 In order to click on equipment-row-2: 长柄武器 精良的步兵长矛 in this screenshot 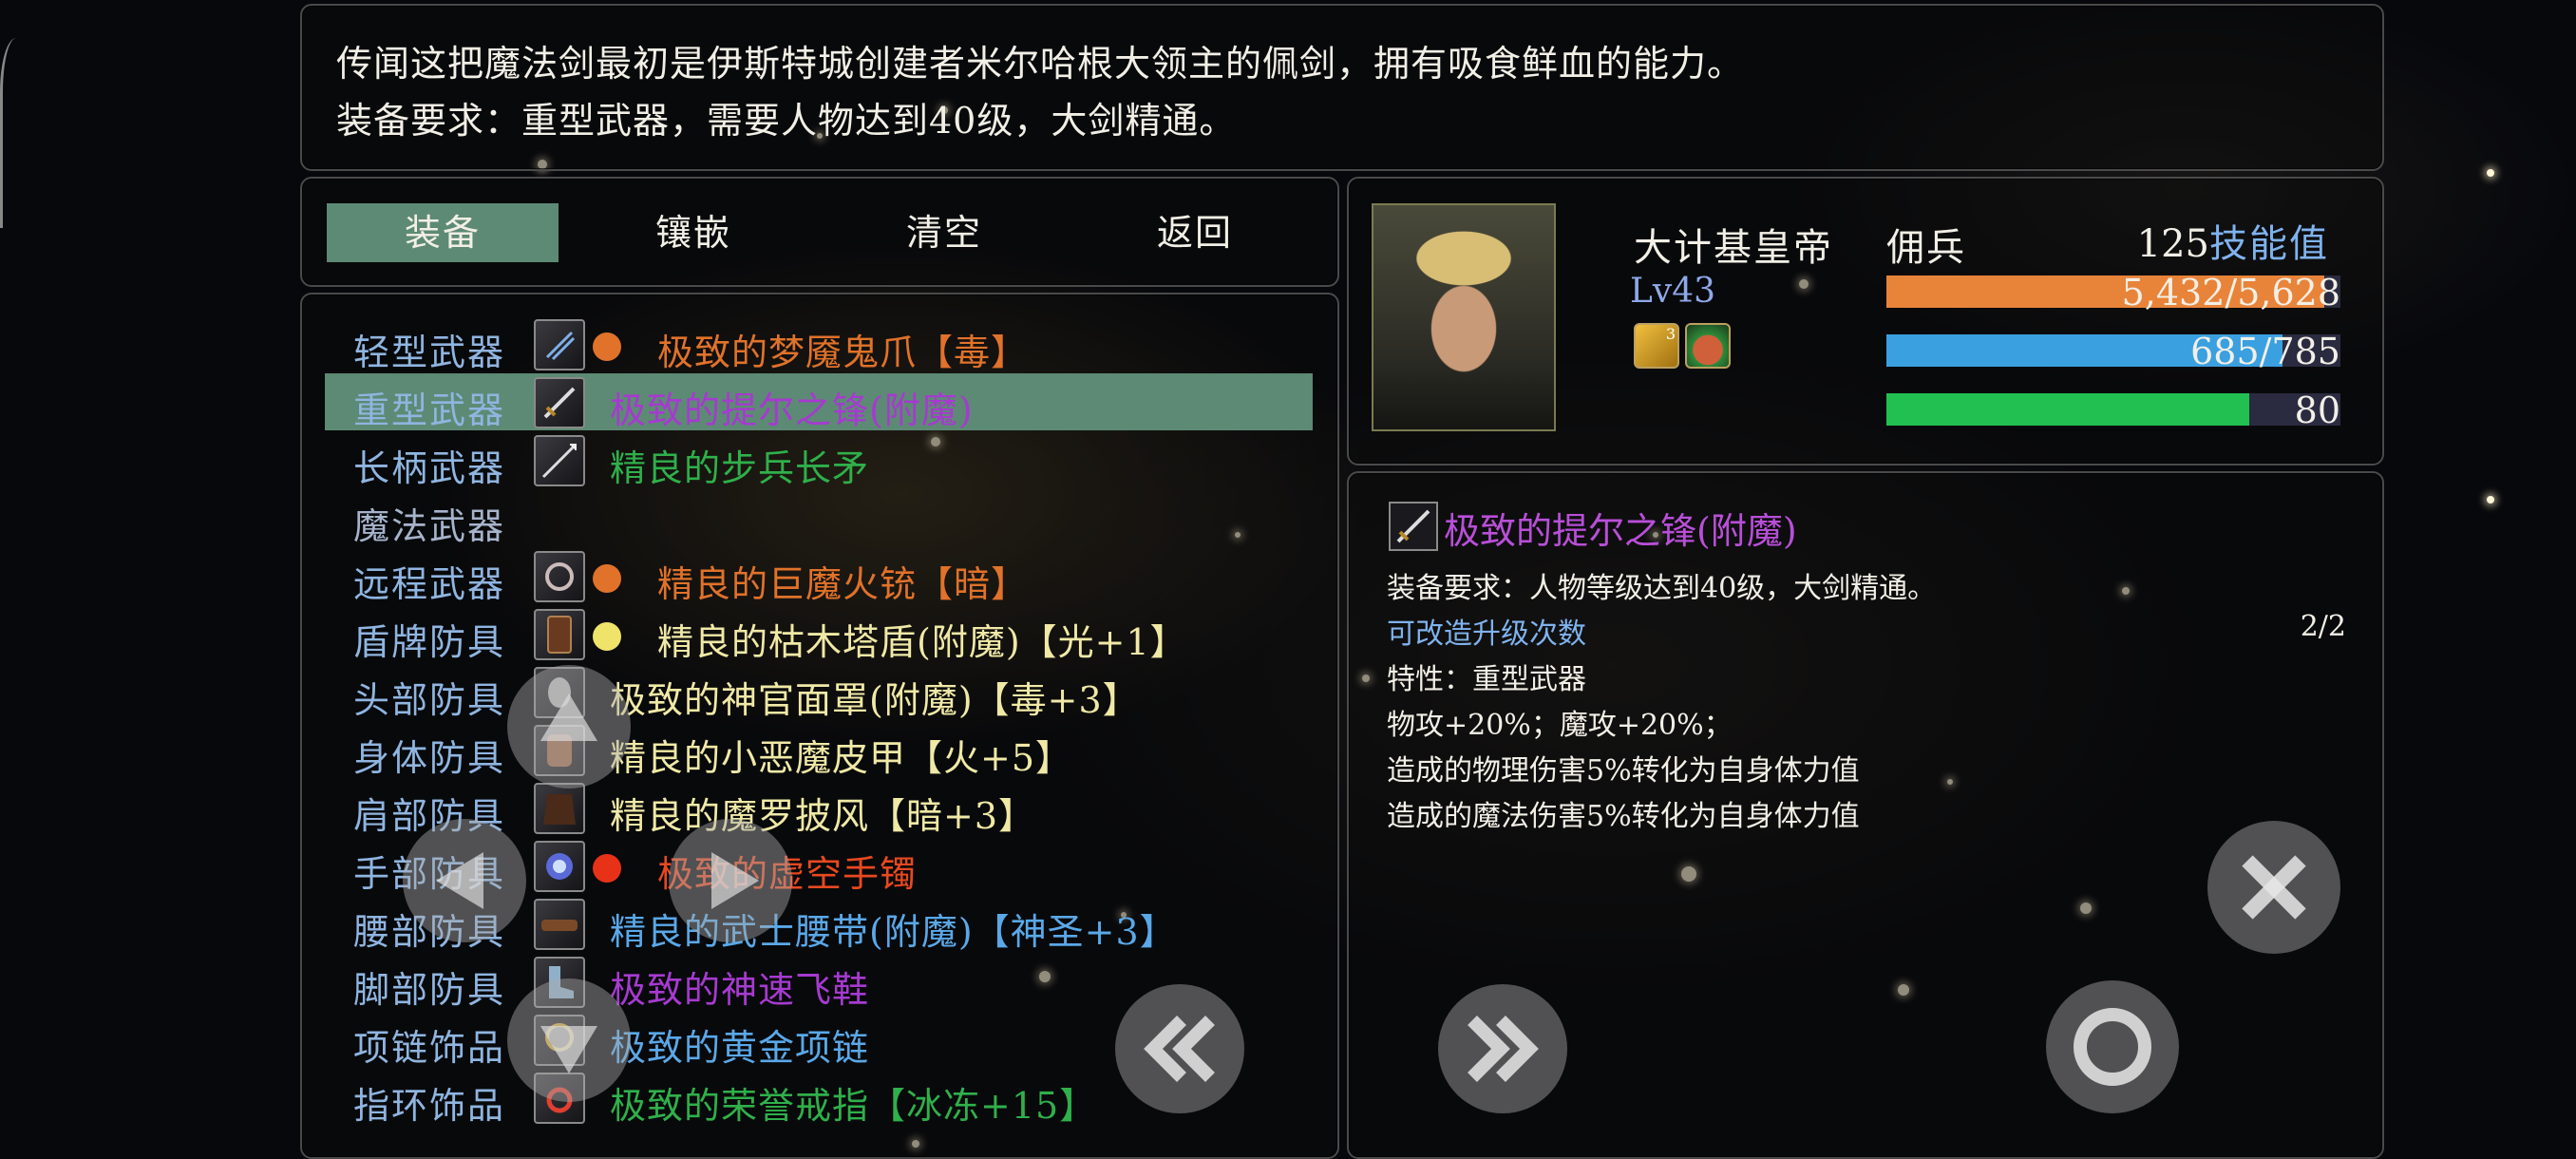, I will do `click(826, 461)`.